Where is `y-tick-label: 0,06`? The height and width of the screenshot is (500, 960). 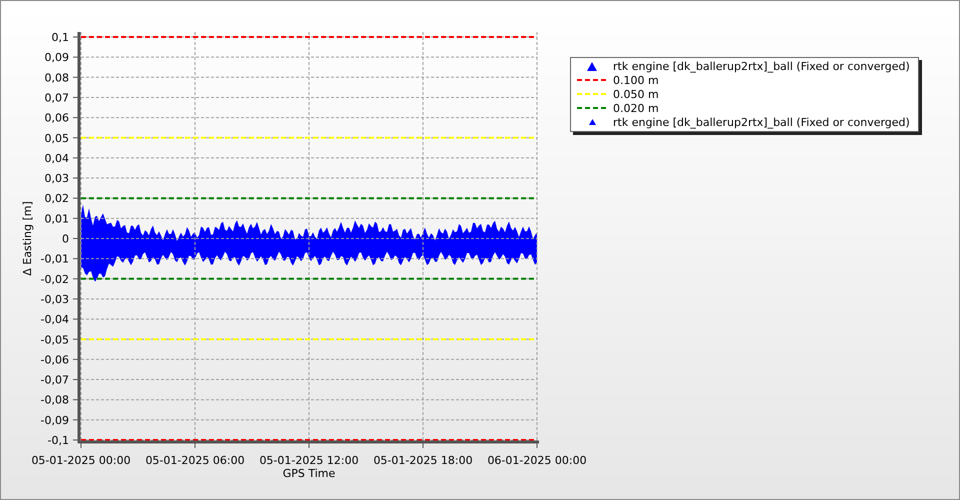
y-tick-label: 0,06 is located at coordinates (56, 118).